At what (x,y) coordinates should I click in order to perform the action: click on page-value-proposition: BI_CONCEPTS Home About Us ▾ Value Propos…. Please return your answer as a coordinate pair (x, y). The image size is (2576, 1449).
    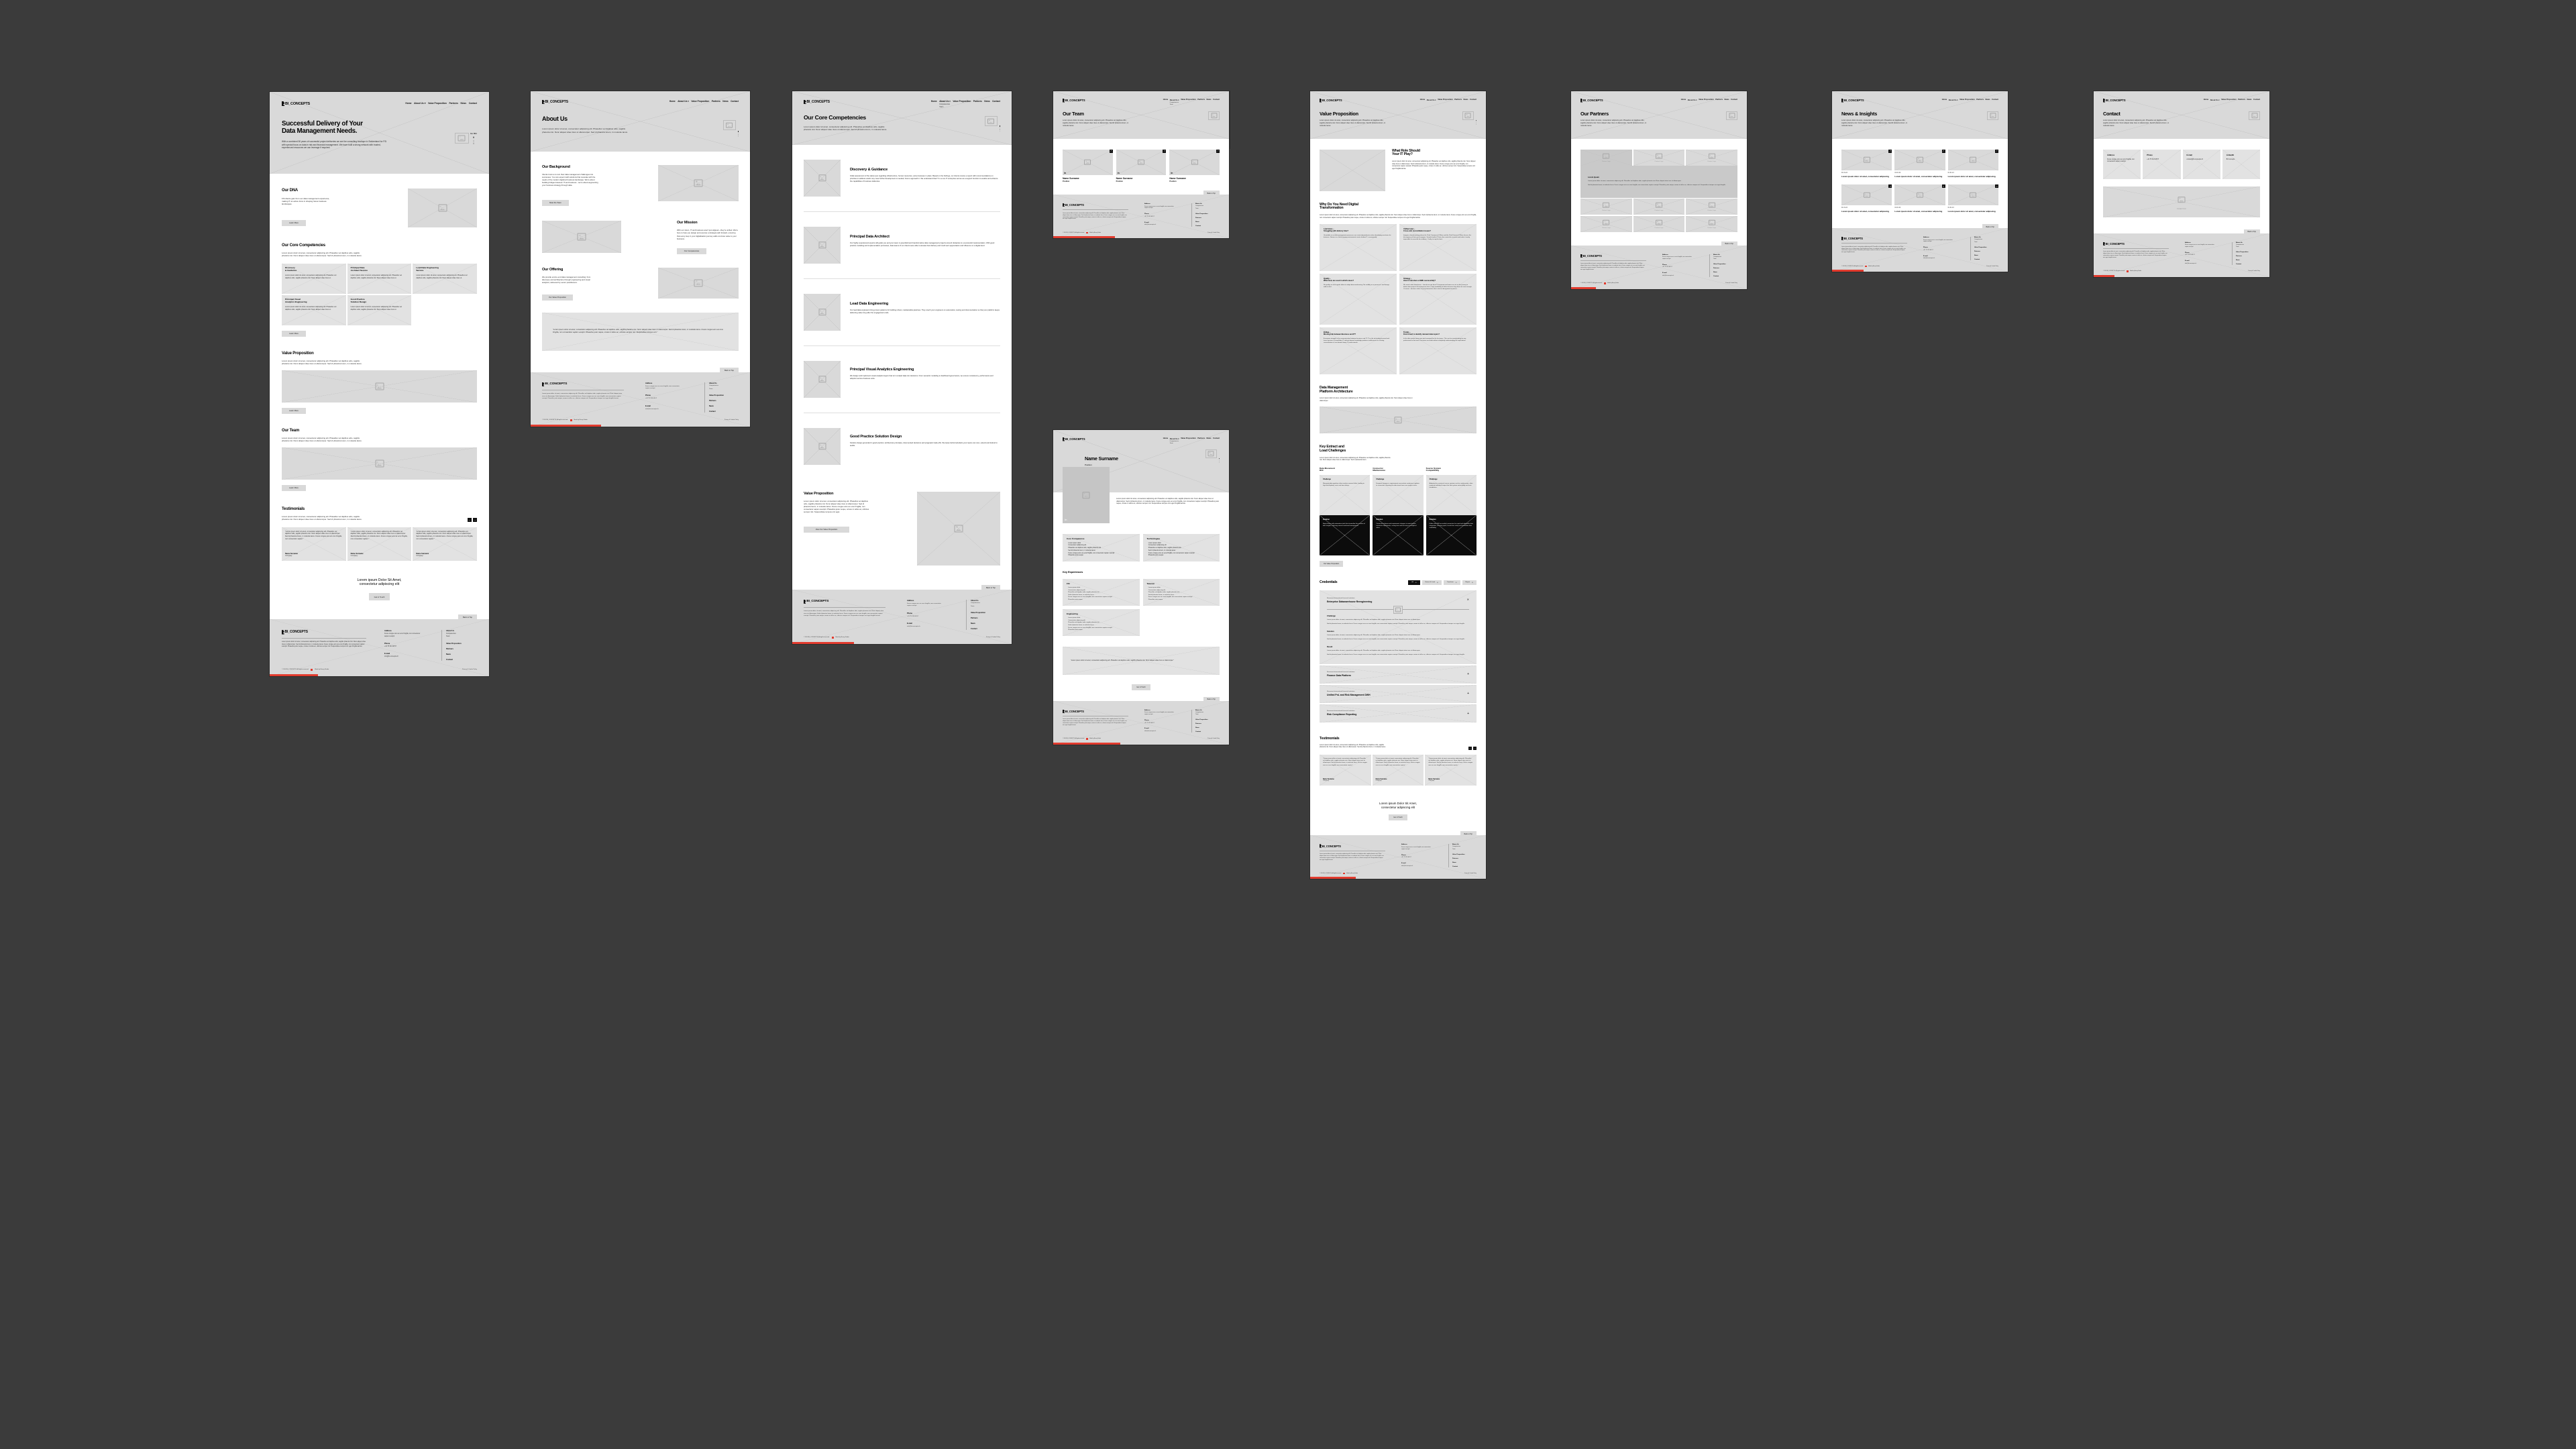
    Looking at the image, I should click on (1398, 485).